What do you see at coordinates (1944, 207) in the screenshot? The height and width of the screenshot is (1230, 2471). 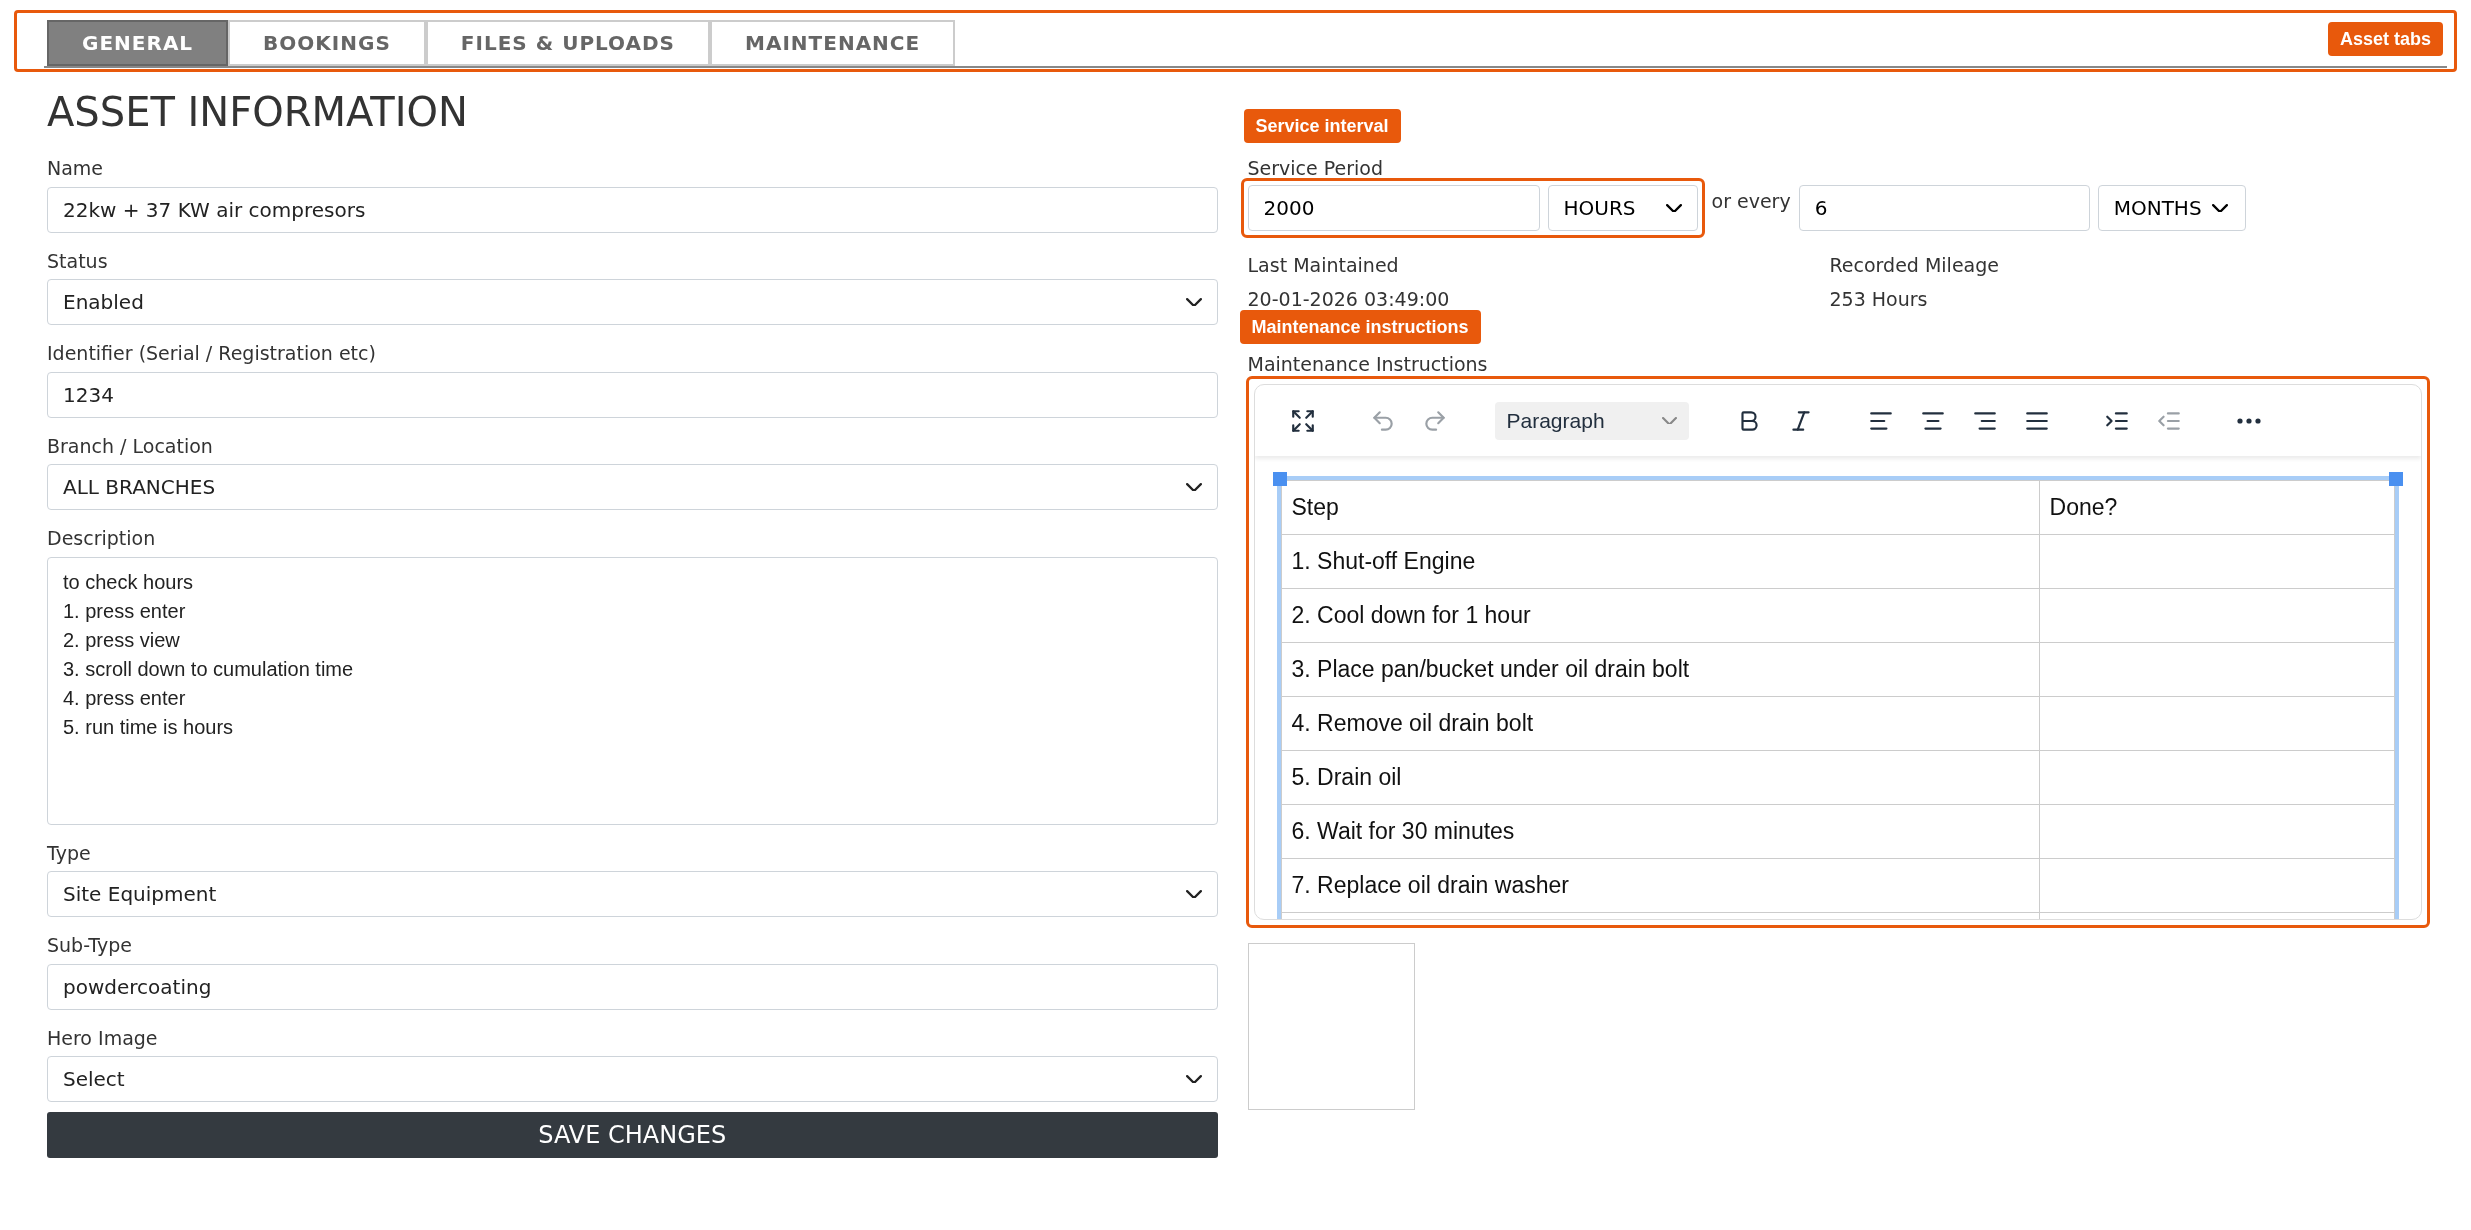 I see `text-field: 6` at bounding box center [1944, 207].